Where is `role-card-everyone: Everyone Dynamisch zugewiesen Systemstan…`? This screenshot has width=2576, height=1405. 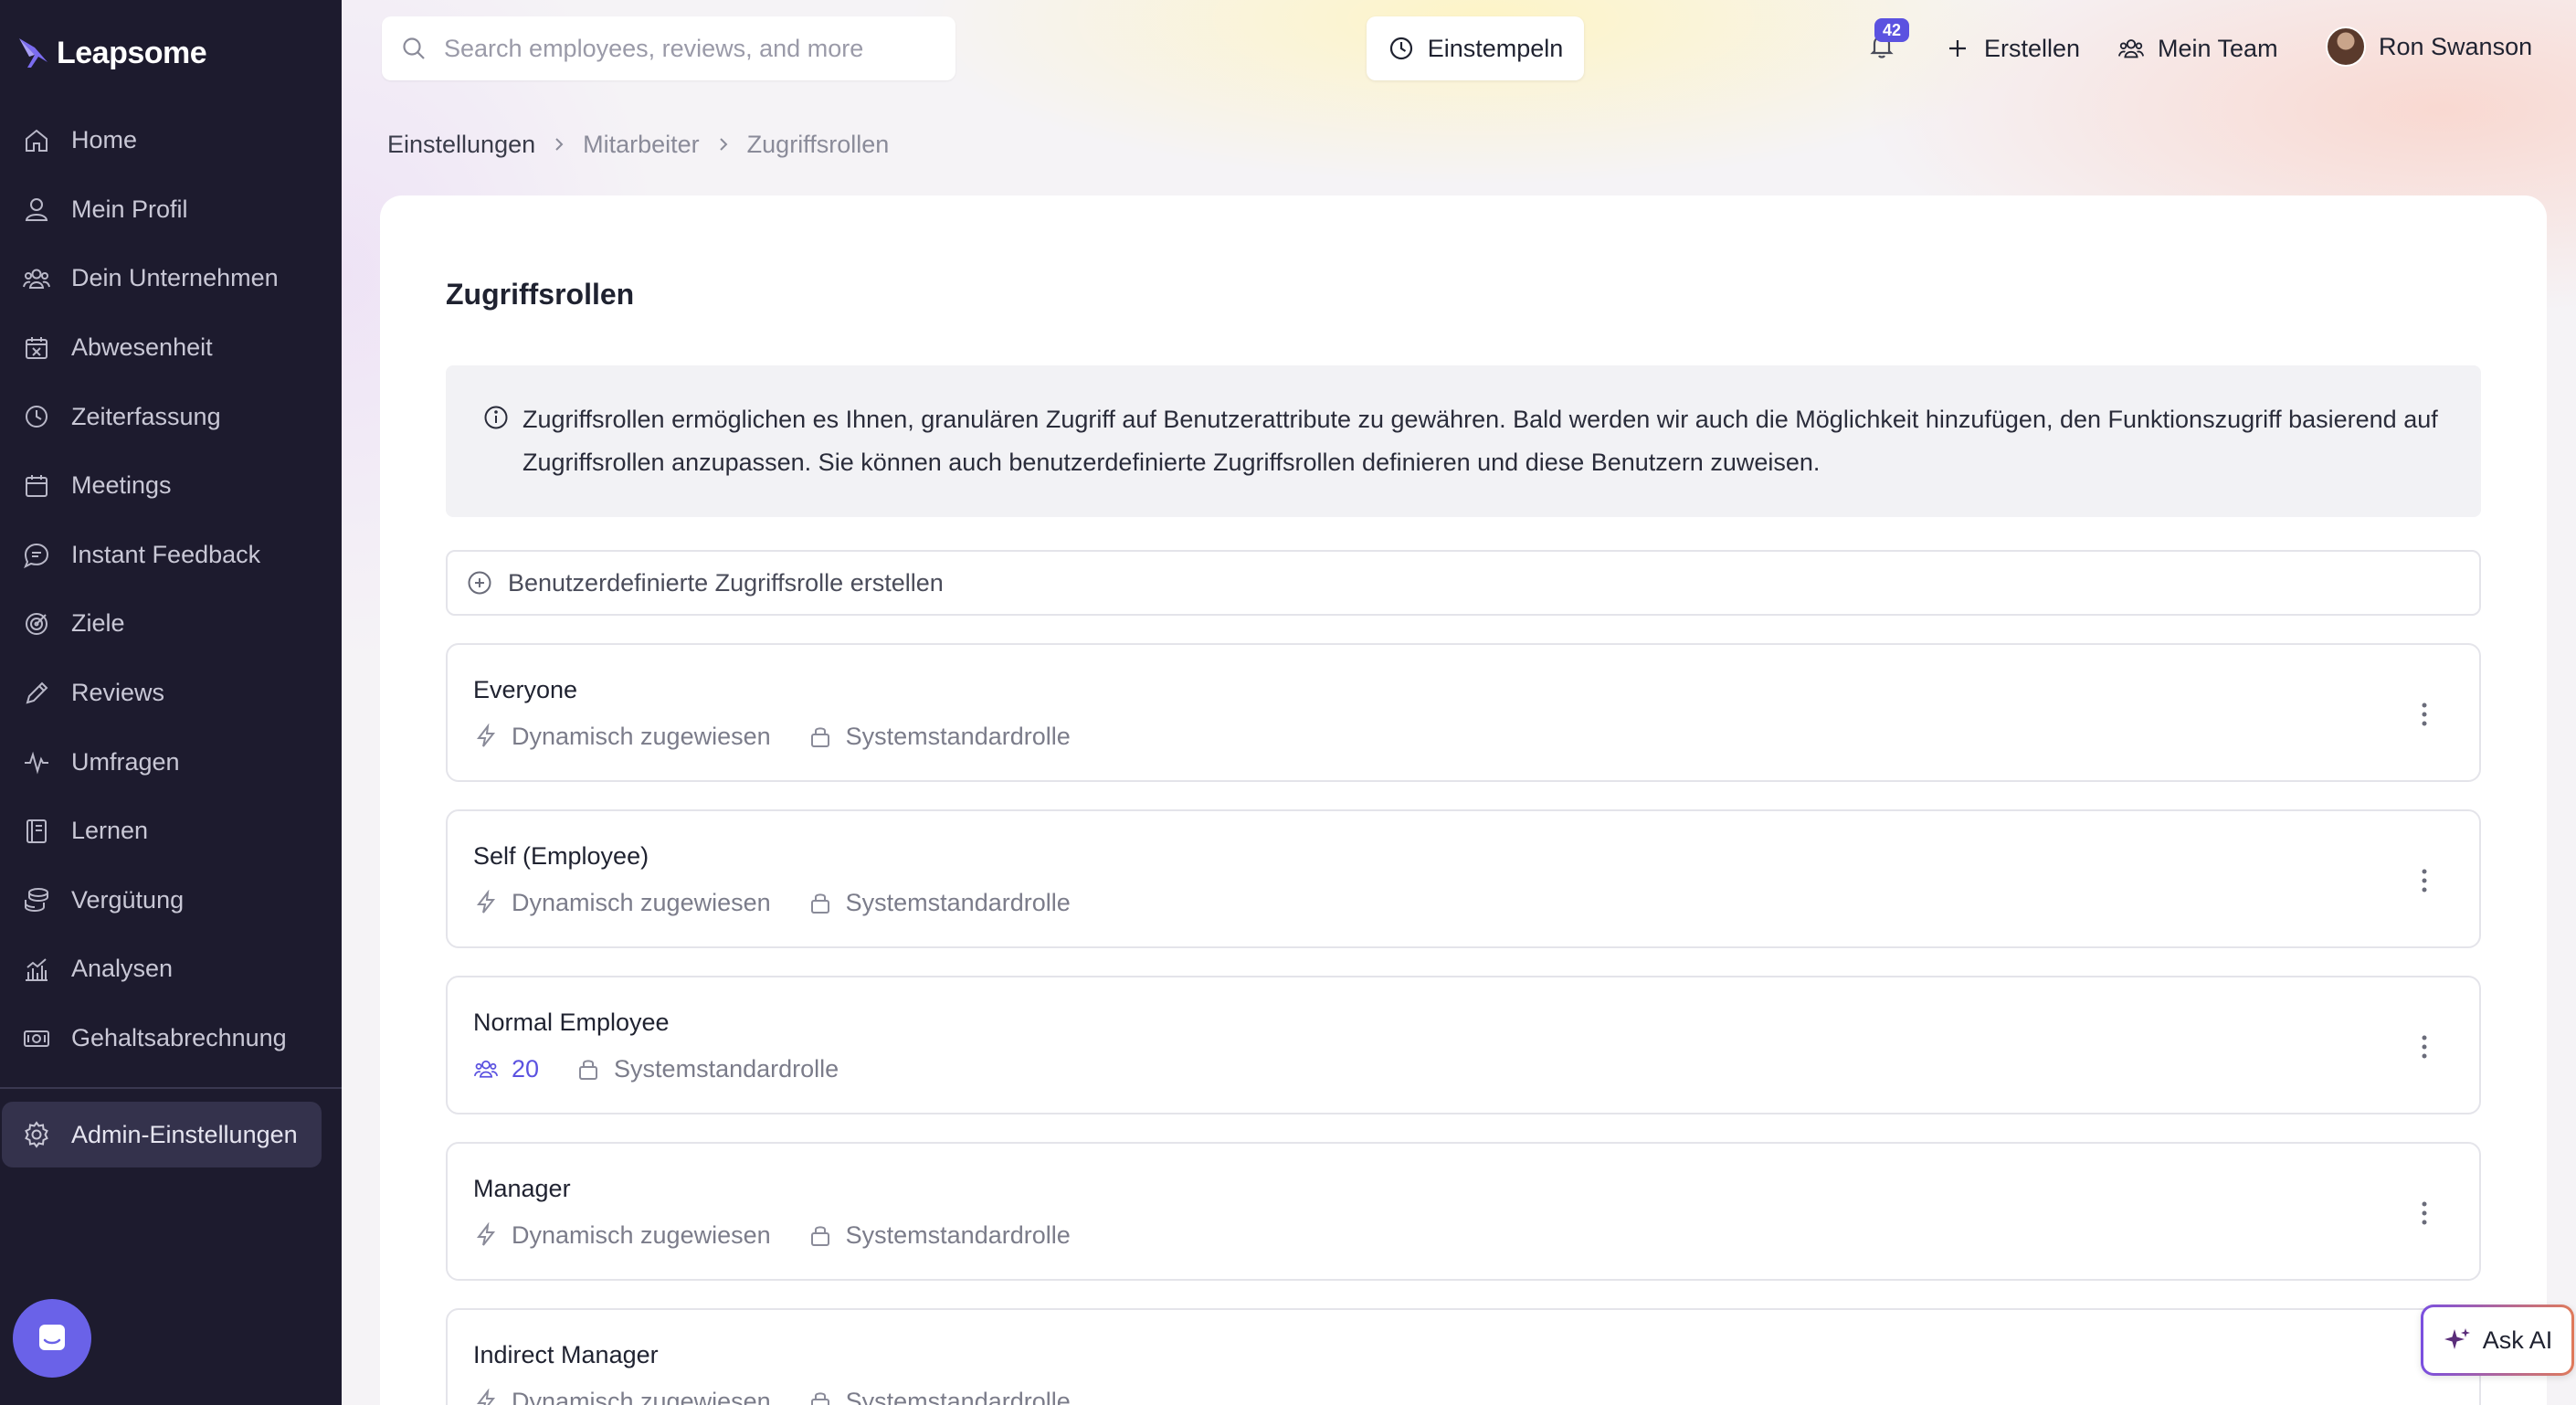
role-card-everyone: Everyone Dynamisch zugewiesen Systemstan… is located at coordinates (1463, 712).